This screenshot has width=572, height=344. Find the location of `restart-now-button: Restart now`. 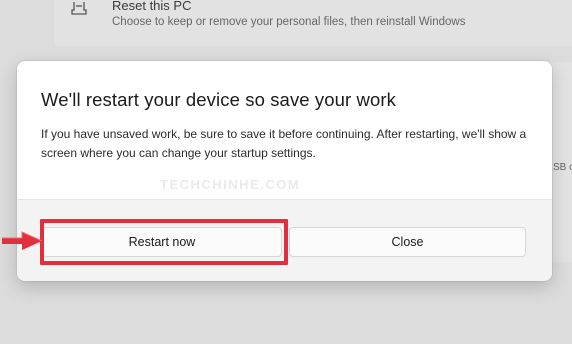

restart-now-button: Restart now is located at coordinates (162, 242).